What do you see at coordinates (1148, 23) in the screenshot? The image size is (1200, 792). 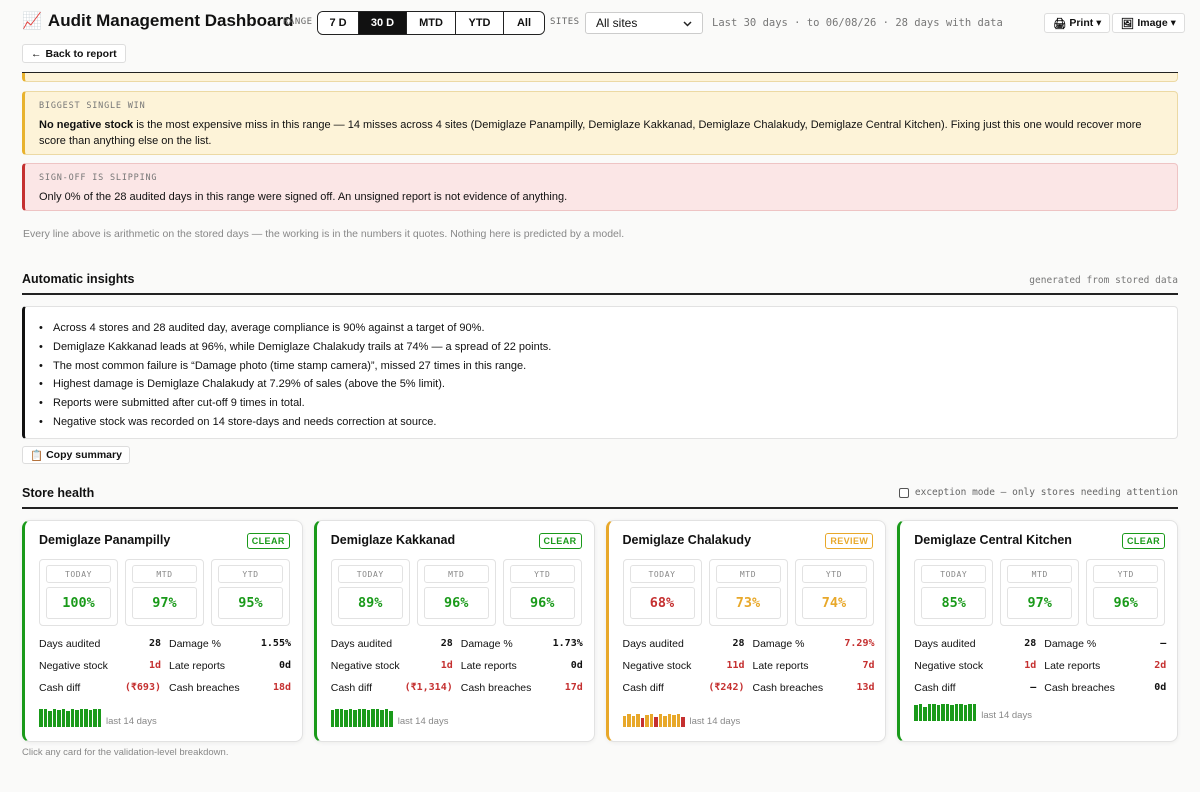 I see `image-button: 🖼 Image ▾` at bounding box center [1148, 23].